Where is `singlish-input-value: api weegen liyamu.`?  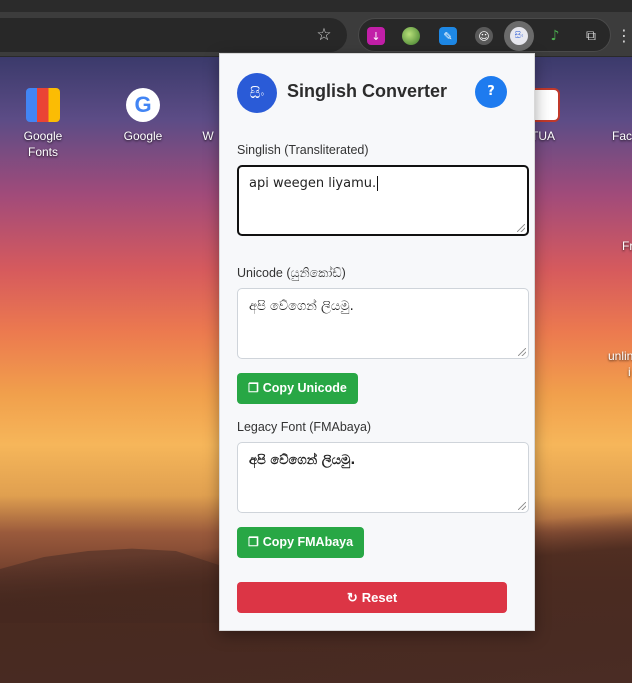 singlish-input-value: api weegen liyamu. is located at coordinates (313, 183).